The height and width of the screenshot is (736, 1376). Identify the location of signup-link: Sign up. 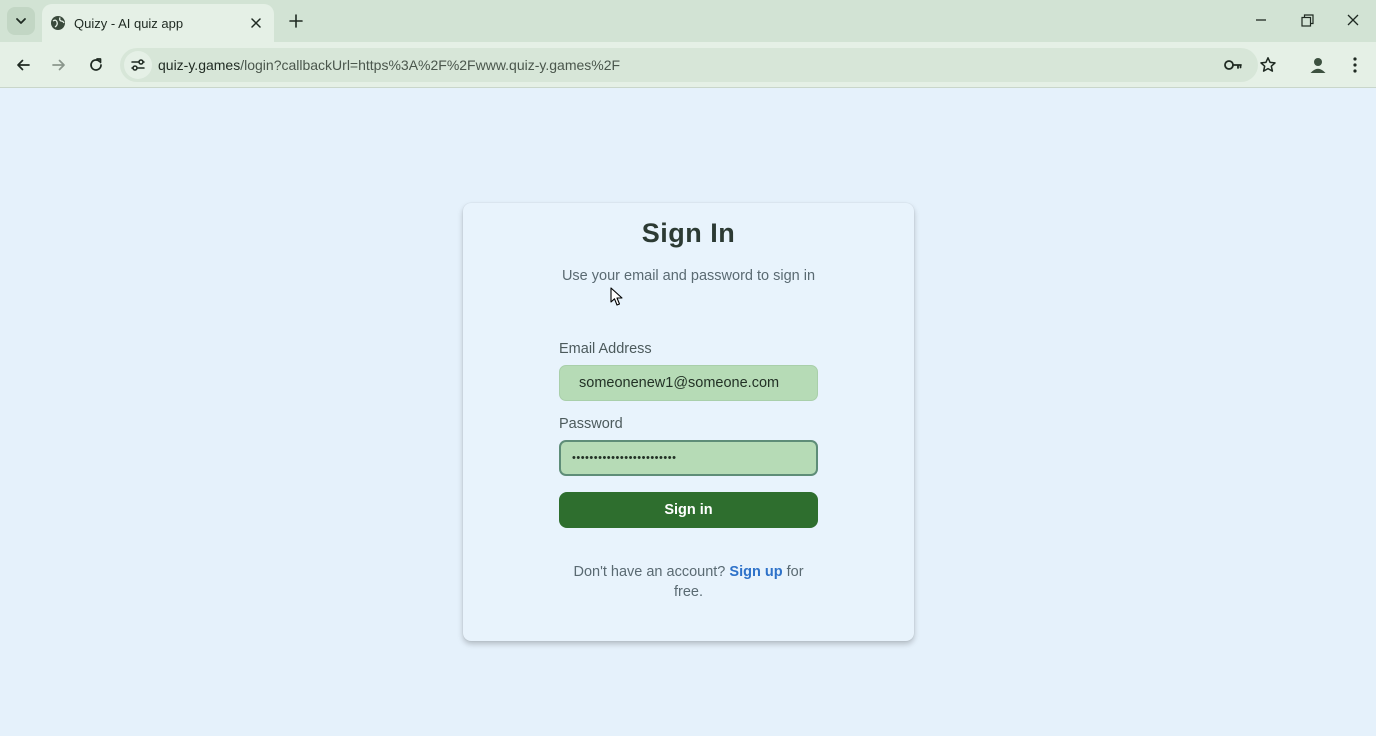
(755, 572).